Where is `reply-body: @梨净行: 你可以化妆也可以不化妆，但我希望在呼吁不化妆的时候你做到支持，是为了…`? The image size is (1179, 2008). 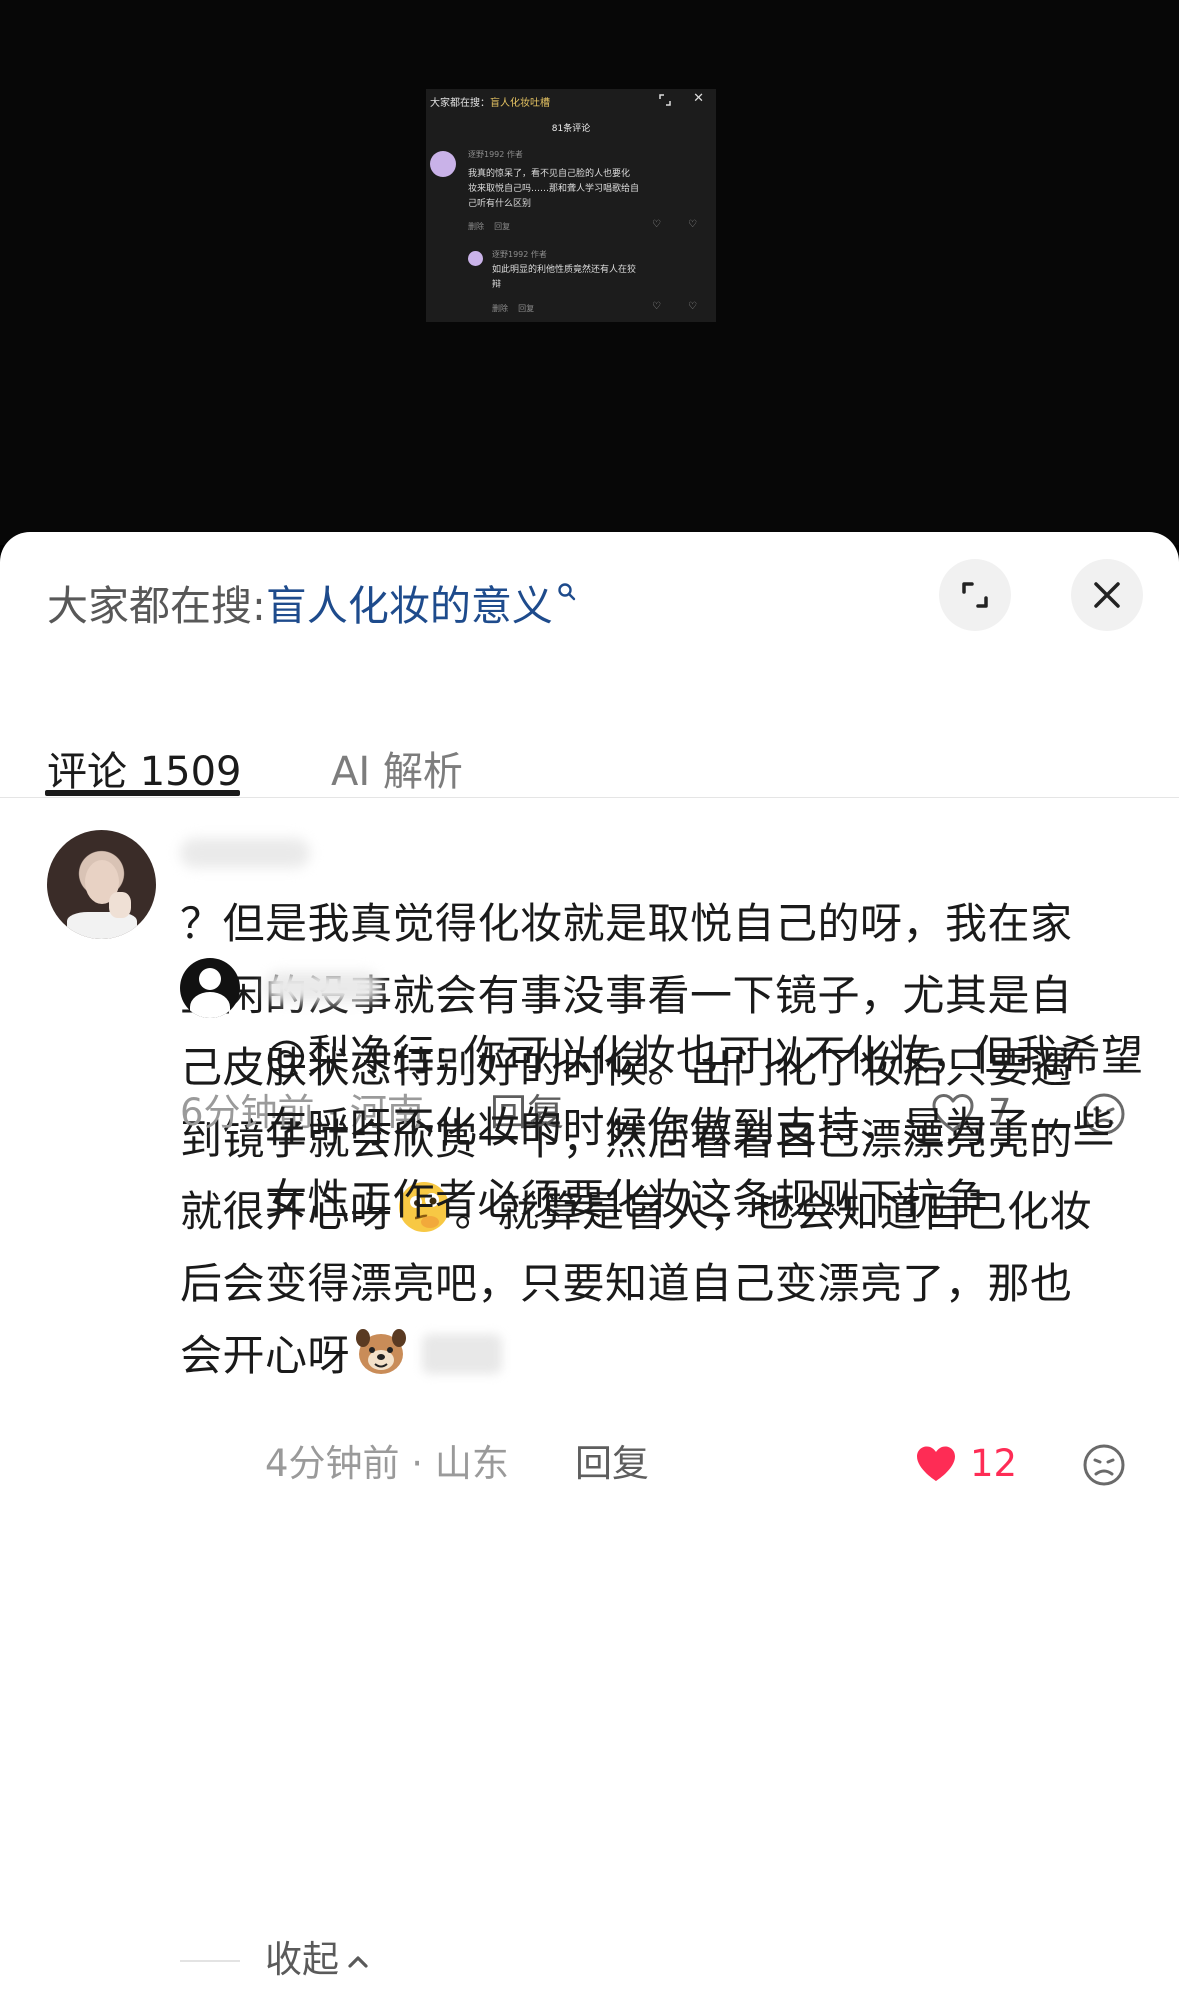 reply-body: @梨净行: 你可以化妆也可以不化妆，但我希望在呼吁不化妆的时候你做到支持，是为了… is located at coordinates (704, 1127).